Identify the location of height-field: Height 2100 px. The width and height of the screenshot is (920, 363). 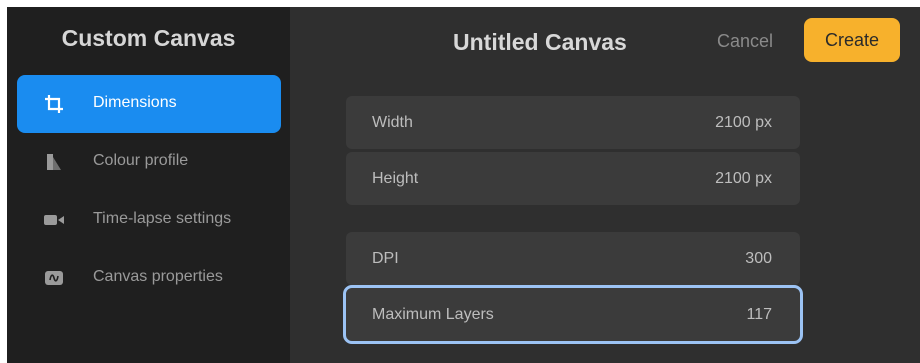
(573, 178).